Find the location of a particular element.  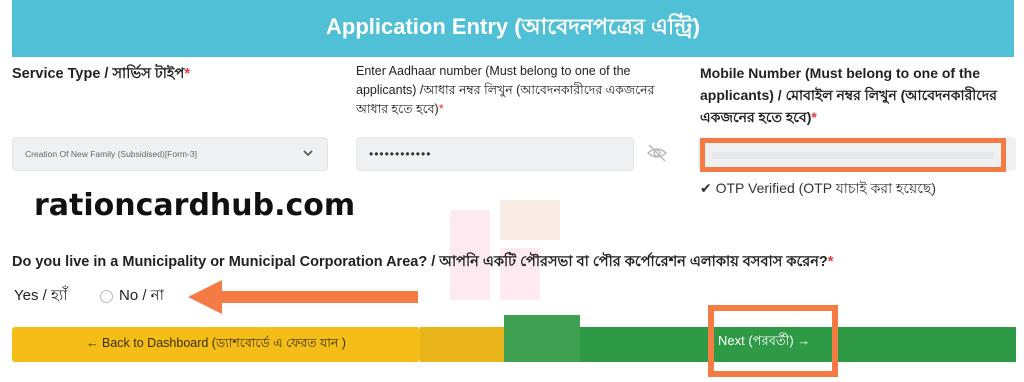

radio-yes: Yes / হ্যাঁ is located at coordinates (41, 296).